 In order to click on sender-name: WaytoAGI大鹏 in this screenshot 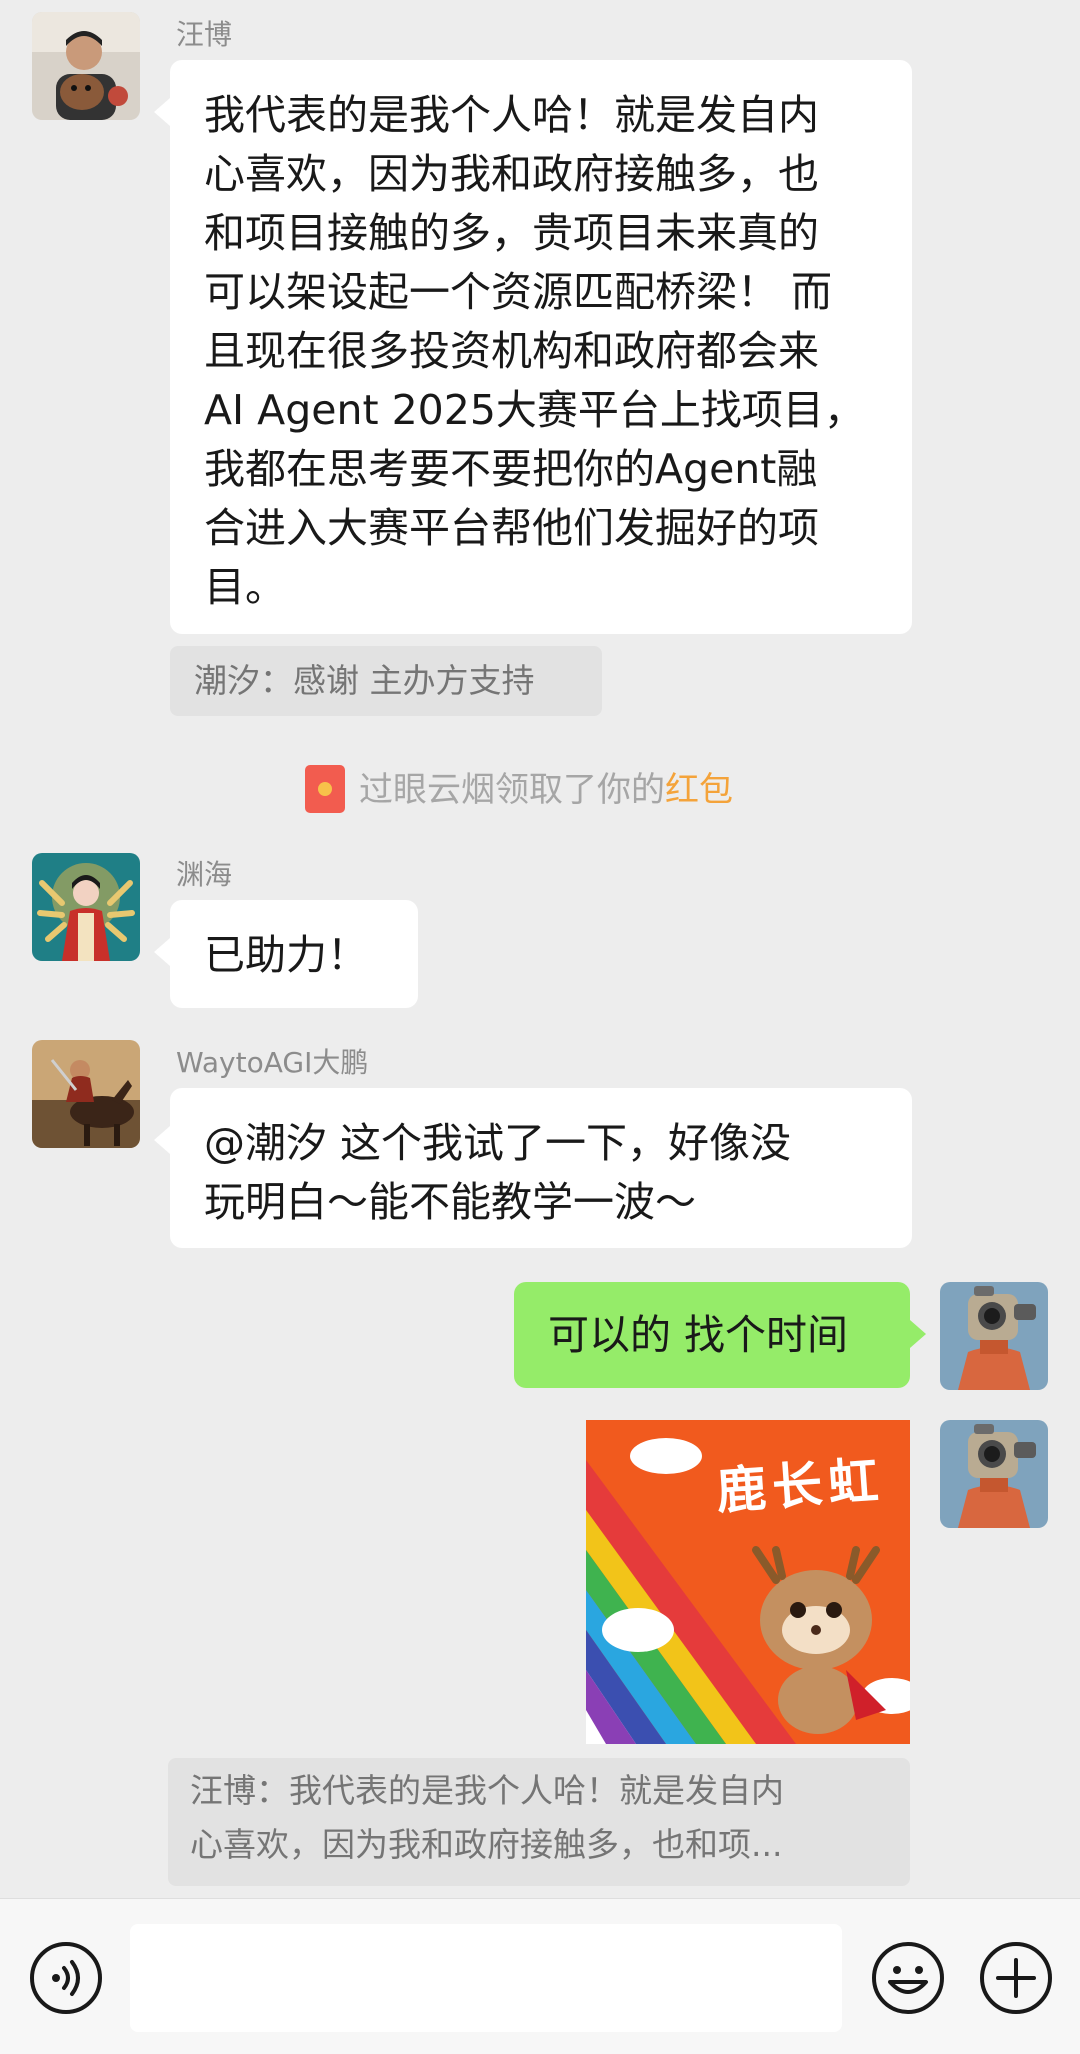, I will do `click(272, 1062)`.